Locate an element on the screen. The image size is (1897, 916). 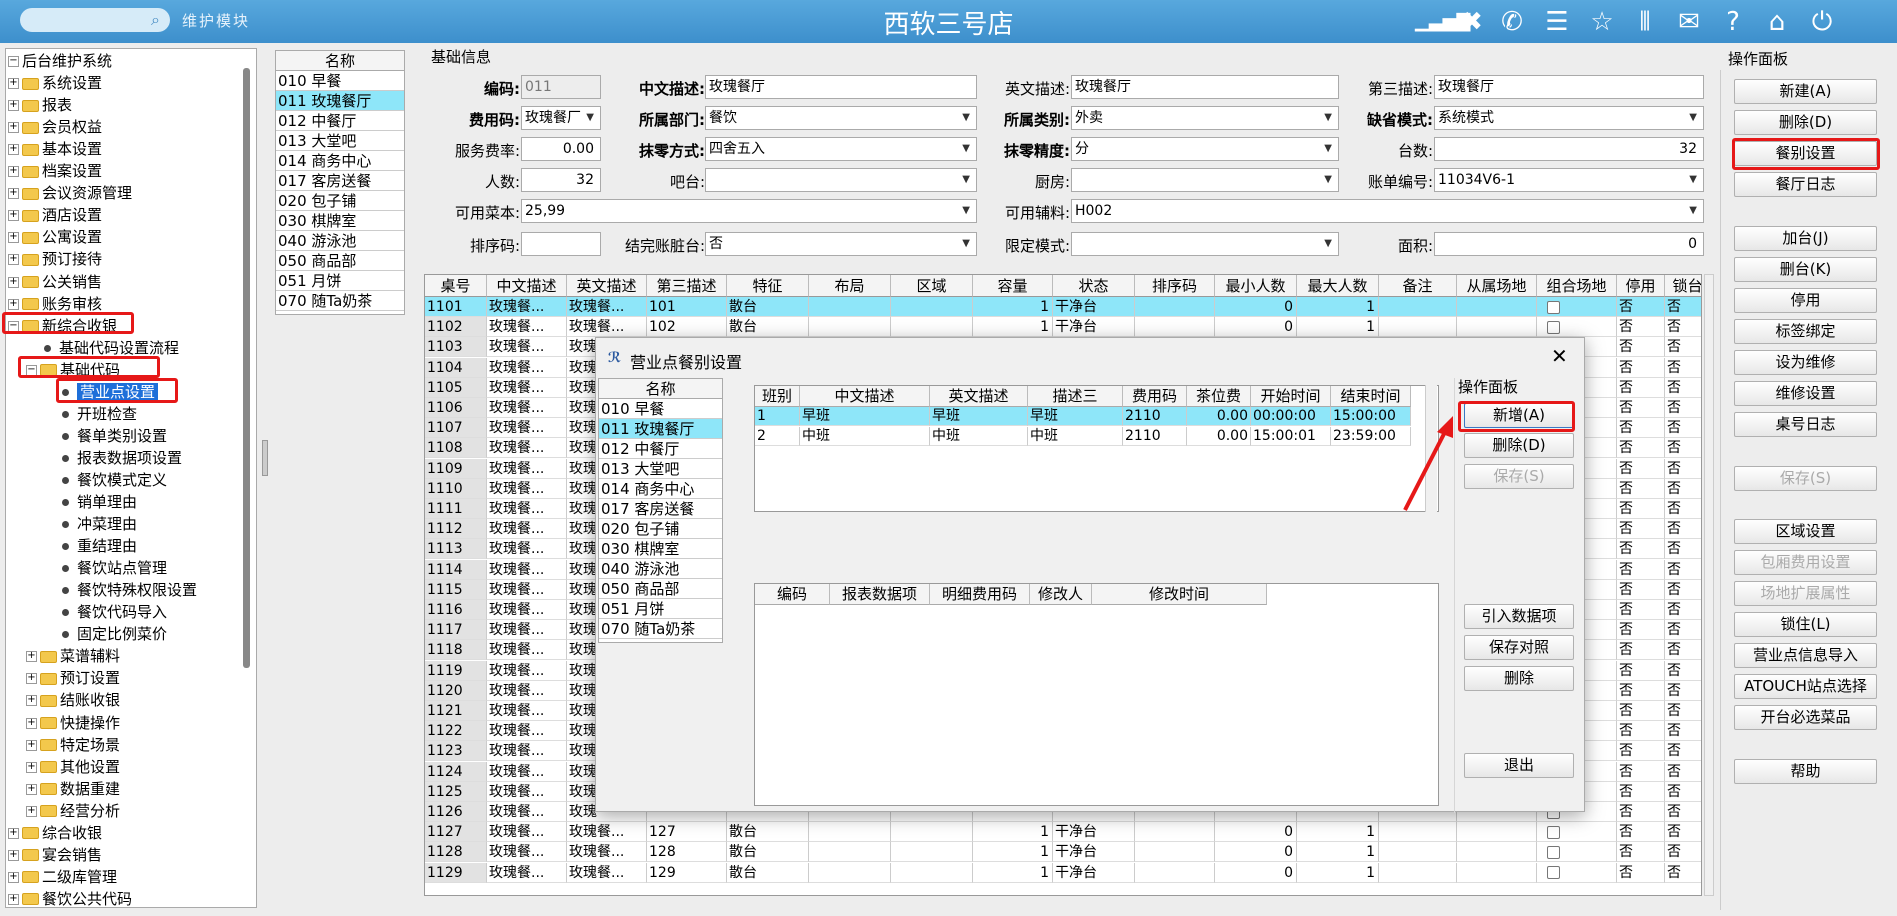
table-cell: 1113 is located at coordinates (456, 549).